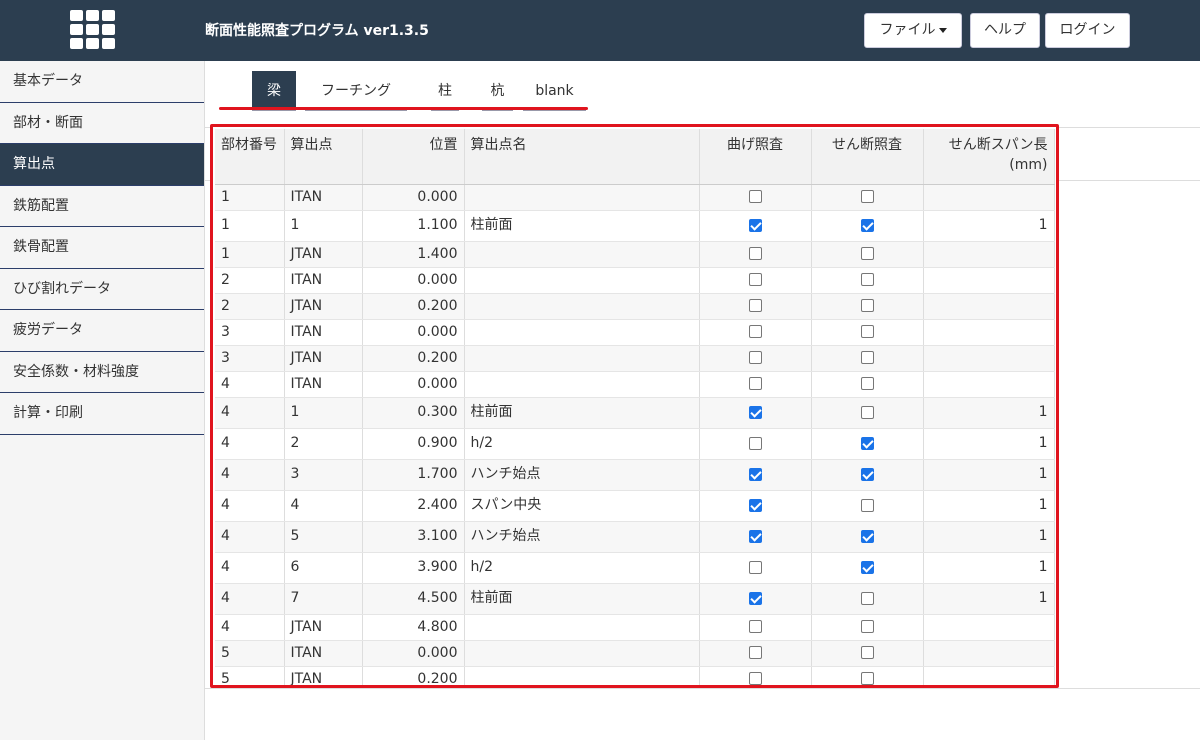  What do you see at coordinates (413, 475) in the screenshot?
I see `cell-position: 1.700` at bounding box center [413, 475].